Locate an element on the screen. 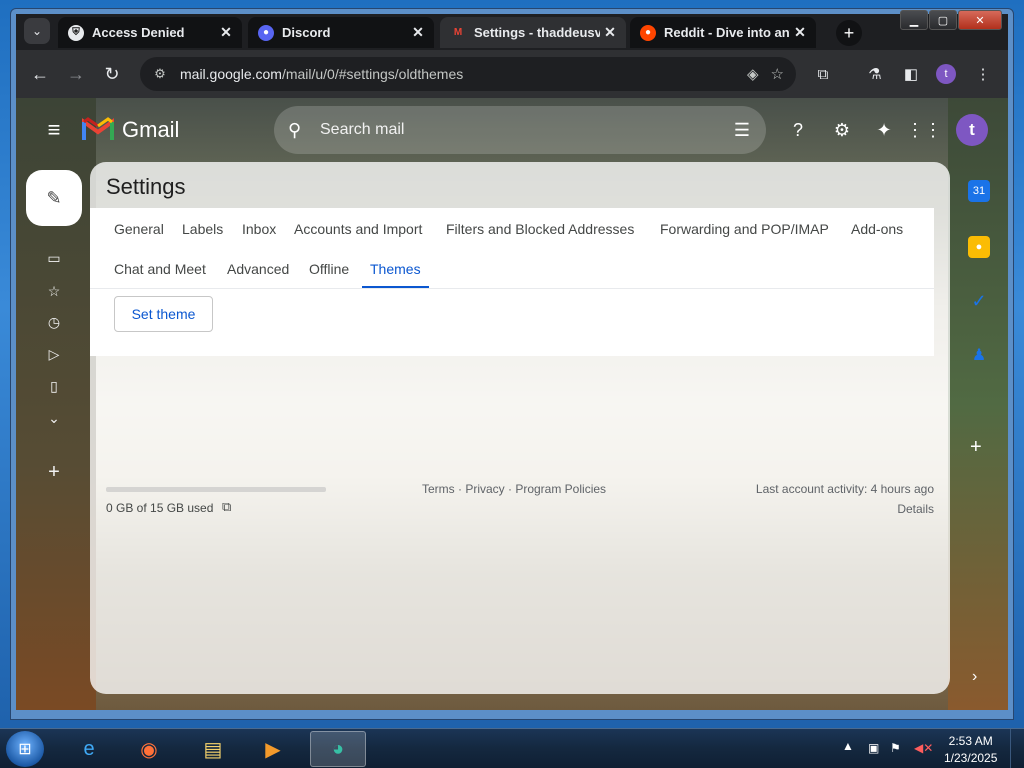  drafts-icon: ▯ is located at coordinates (54, 386).